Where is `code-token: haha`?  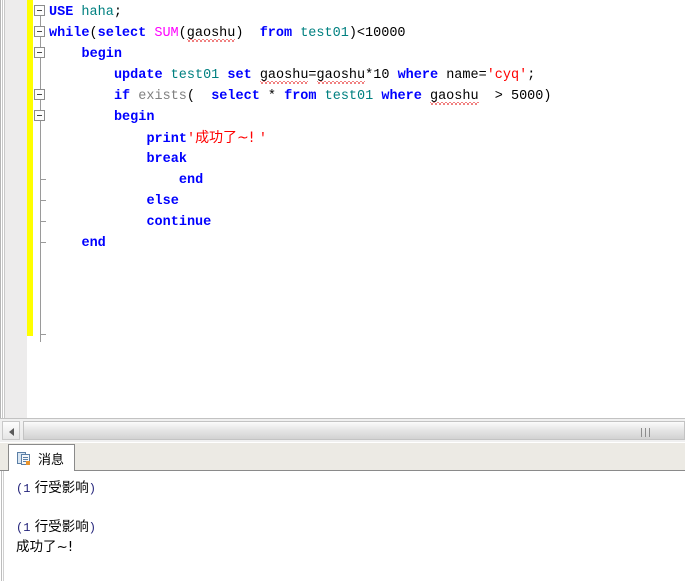
code-token: haha is located at coordinates (97, 12).